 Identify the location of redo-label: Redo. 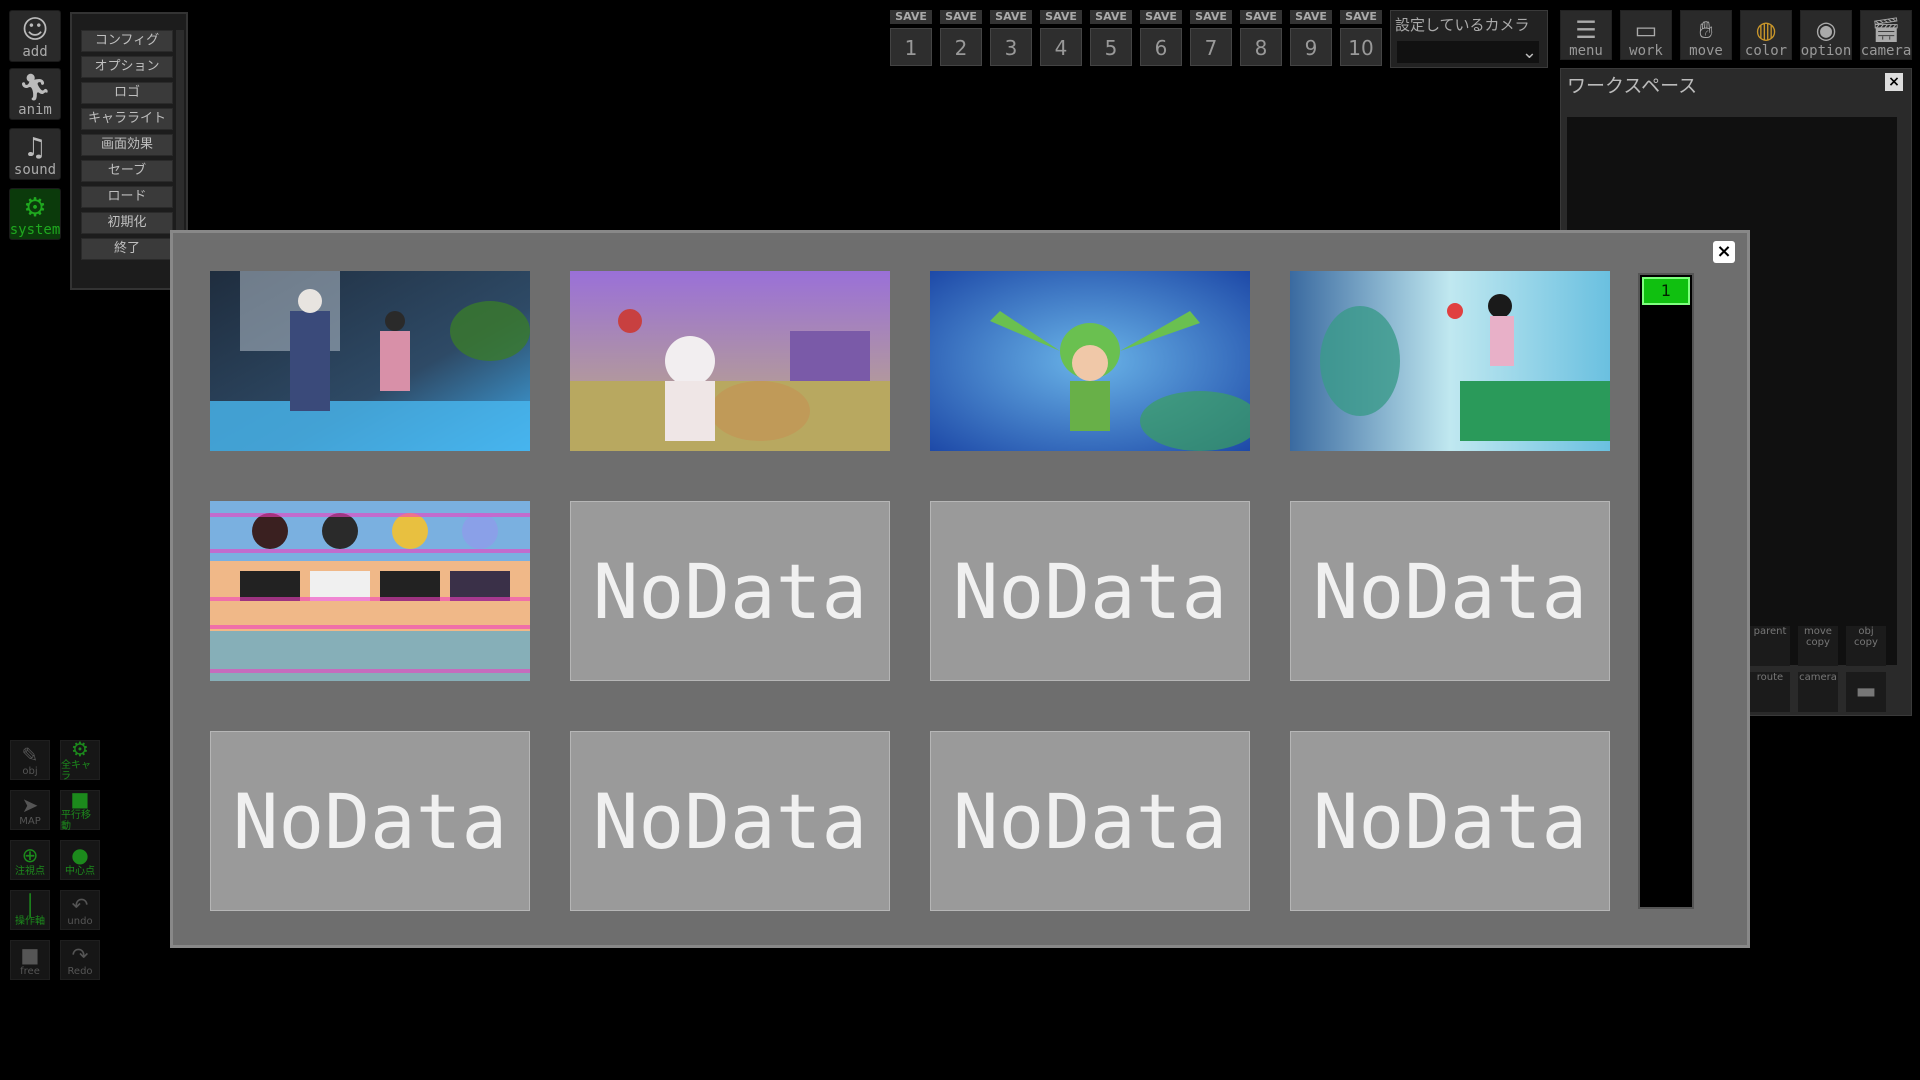
(80, 971).